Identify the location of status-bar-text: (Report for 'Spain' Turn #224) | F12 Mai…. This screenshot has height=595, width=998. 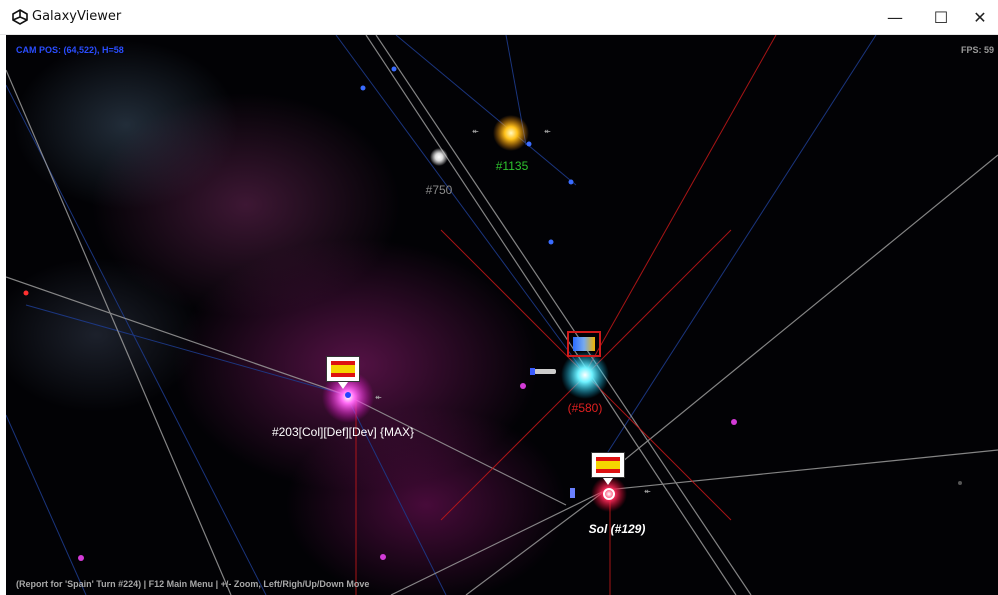
(193, 584).